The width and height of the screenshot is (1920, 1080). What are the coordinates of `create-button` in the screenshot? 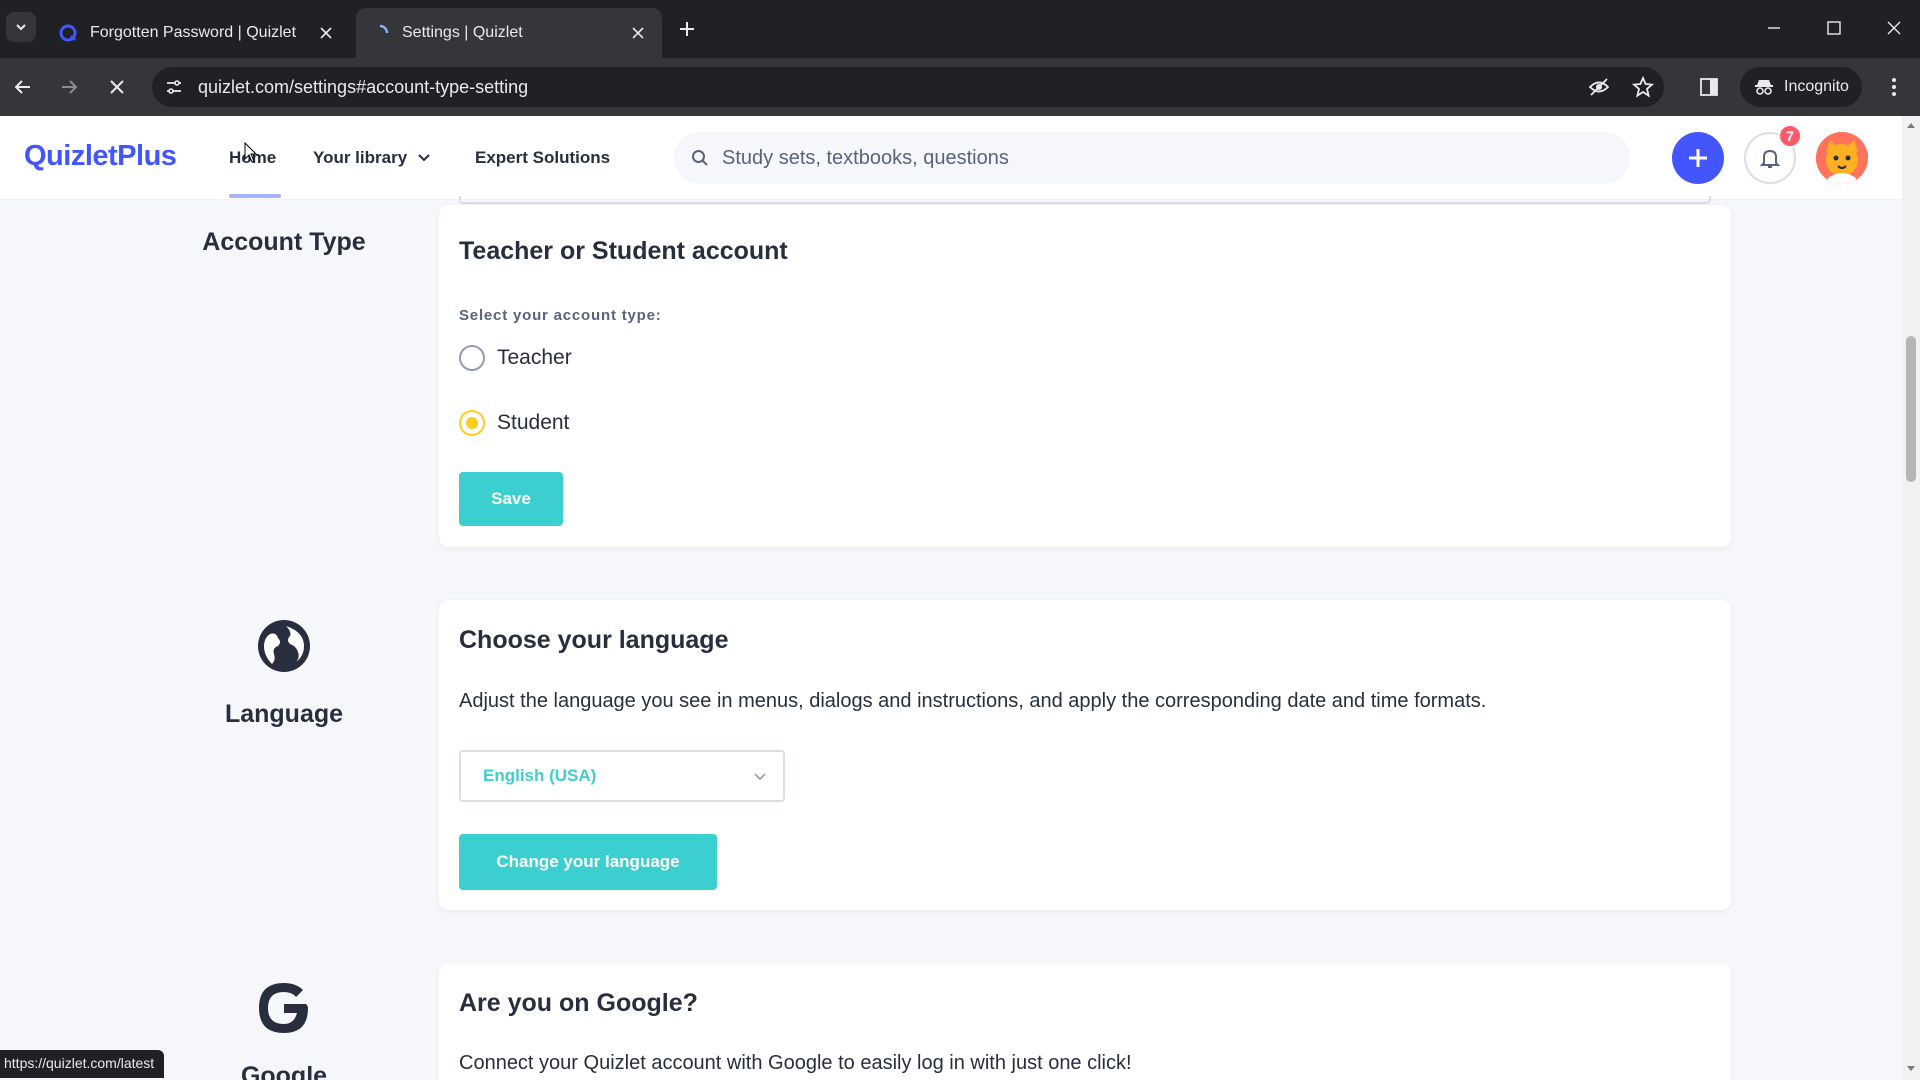 It's located at (1698, 158).